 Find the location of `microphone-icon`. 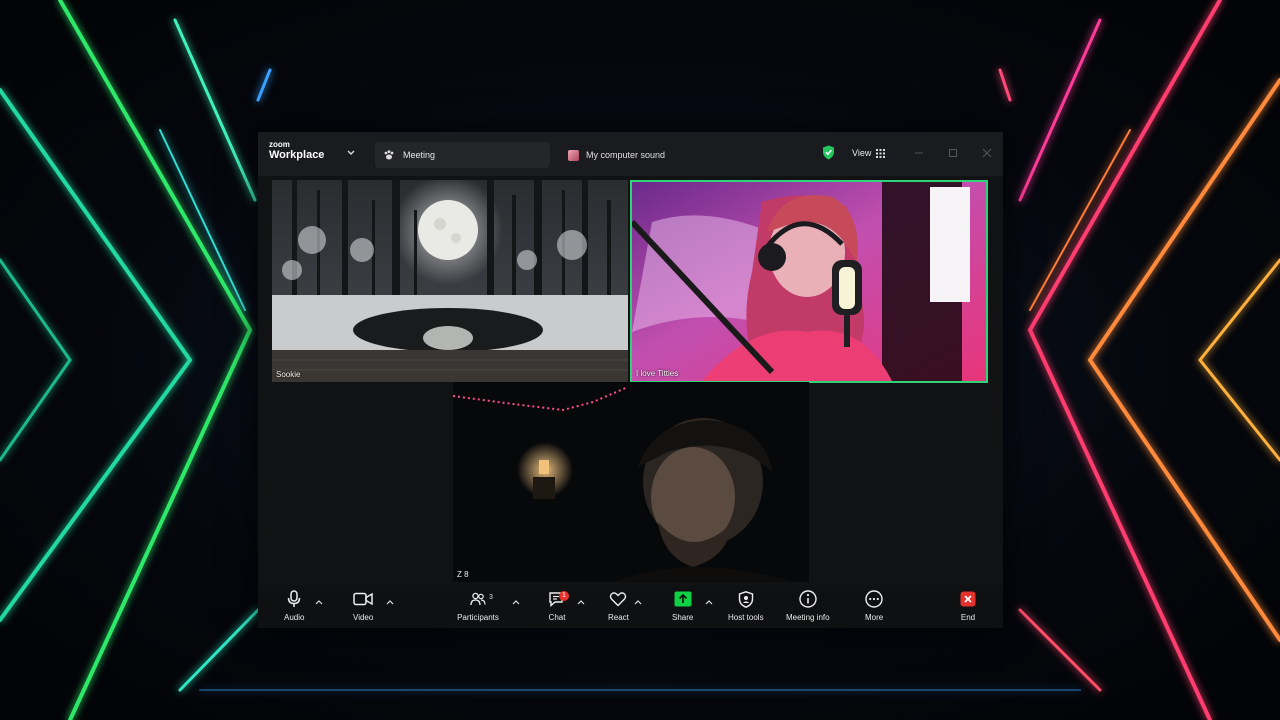

microphone-icon is located at coordinates (294, 599).